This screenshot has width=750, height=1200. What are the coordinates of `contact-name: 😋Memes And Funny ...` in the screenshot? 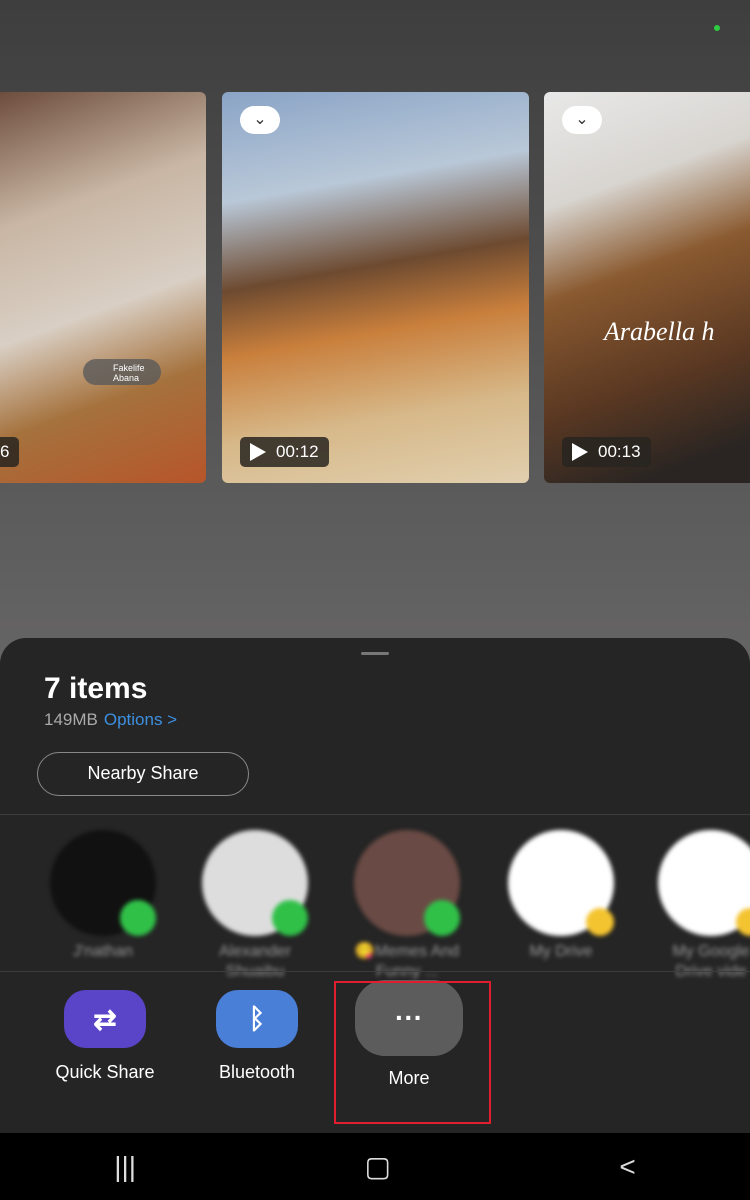 It's located at (407, 961).